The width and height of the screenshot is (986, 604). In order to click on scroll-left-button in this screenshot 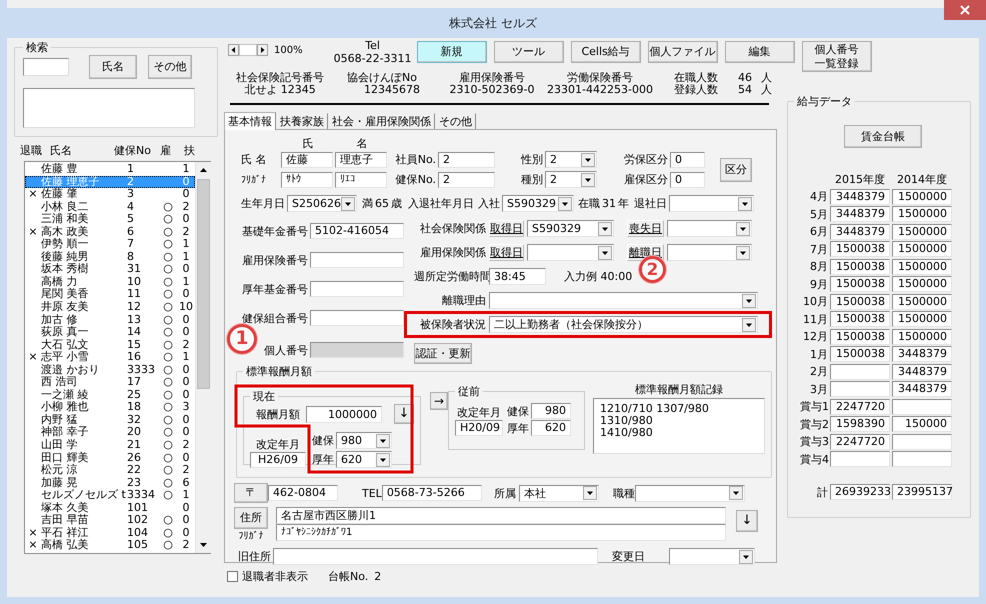, I will do `click(233, 50)`.